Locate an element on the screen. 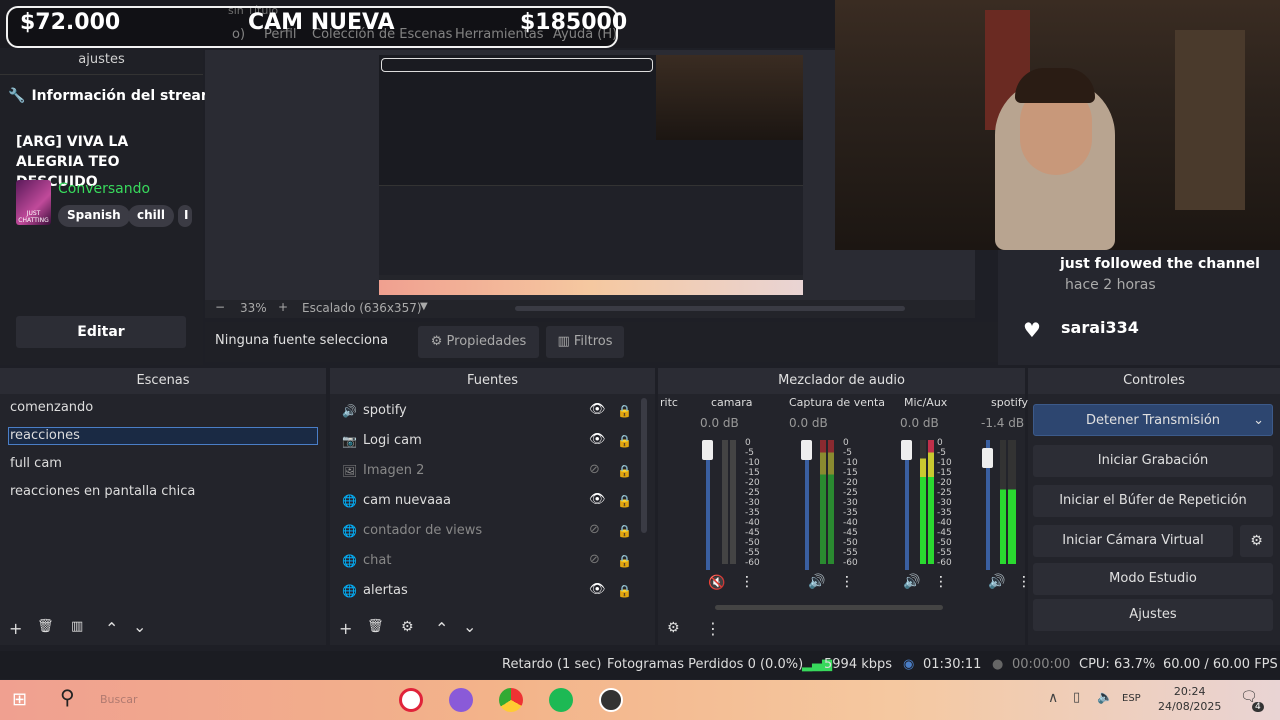  db-scale-tick: -35 is located at coordinates (850, 513).